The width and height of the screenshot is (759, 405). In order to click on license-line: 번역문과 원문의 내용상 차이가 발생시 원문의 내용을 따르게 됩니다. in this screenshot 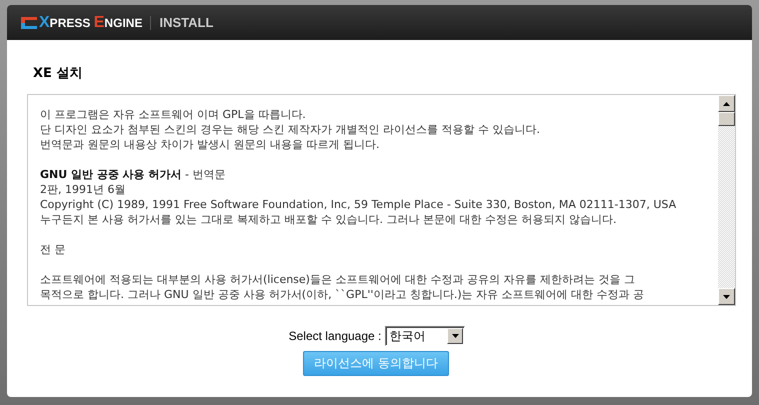, I will do `click(210, 144)`.